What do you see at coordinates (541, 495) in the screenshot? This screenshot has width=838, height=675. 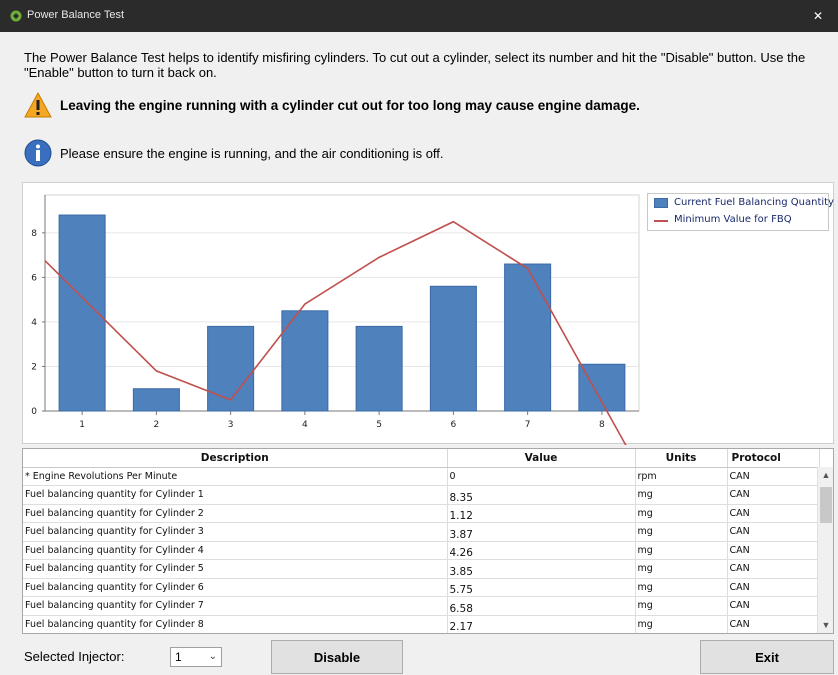 I see `cell-value: 8.35` at bounding box center [541, 495].